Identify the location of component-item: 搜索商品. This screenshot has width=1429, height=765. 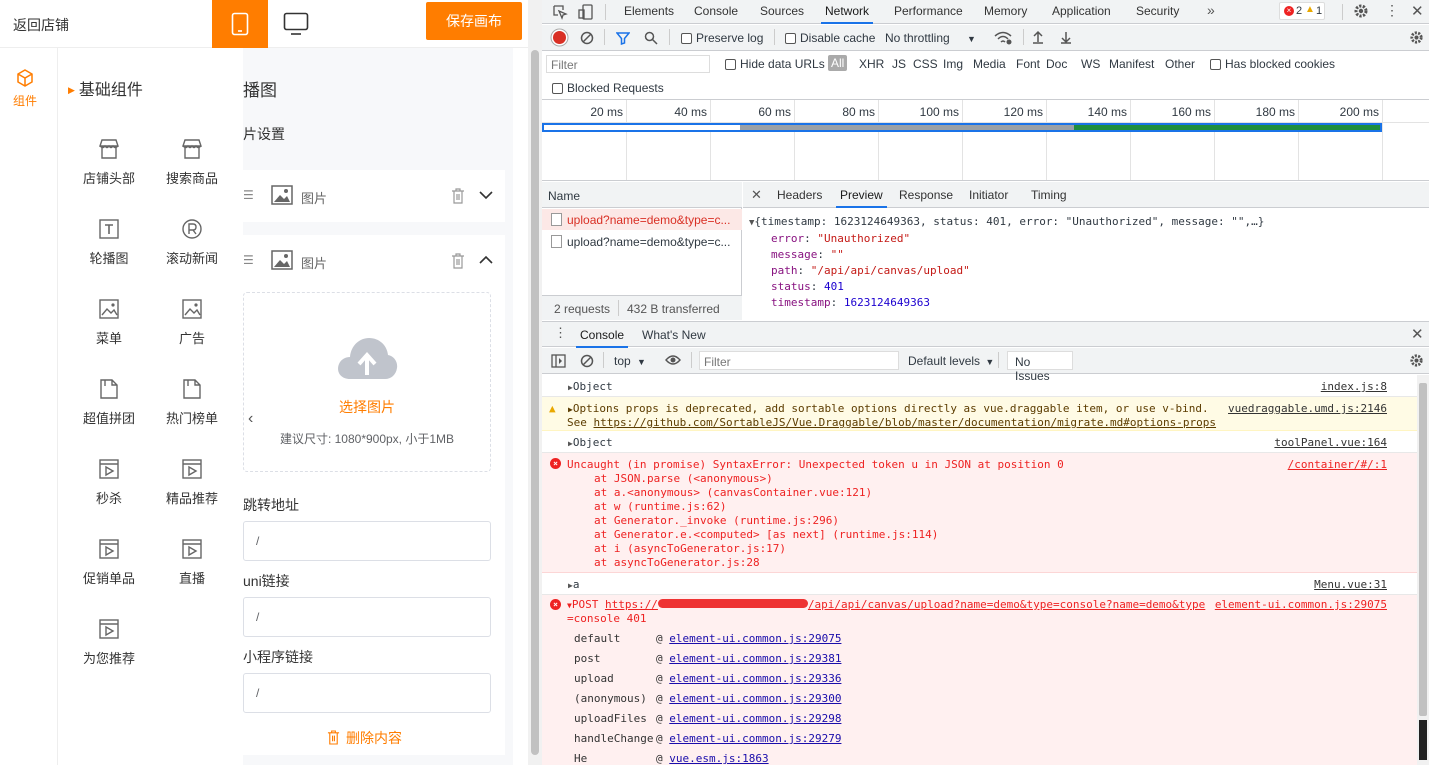
(192, 162).